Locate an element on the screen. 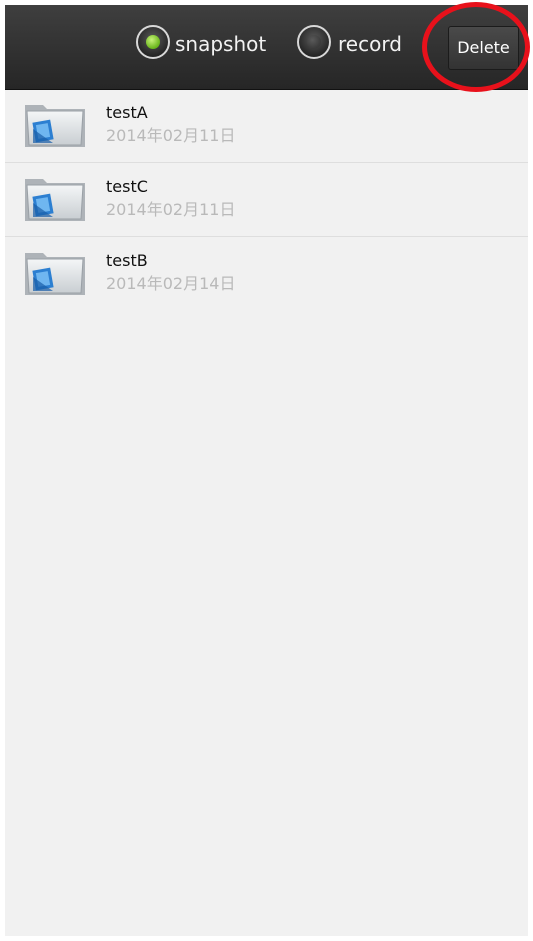 The image size is (533, 941). top-toolbar: snapshot record Delete is located at coordinates (266, 47).